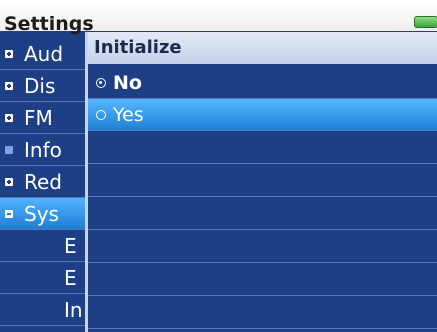 This screenshot has width=437, height=332. I want to click on radio-checked-icon, so click(101, 83).